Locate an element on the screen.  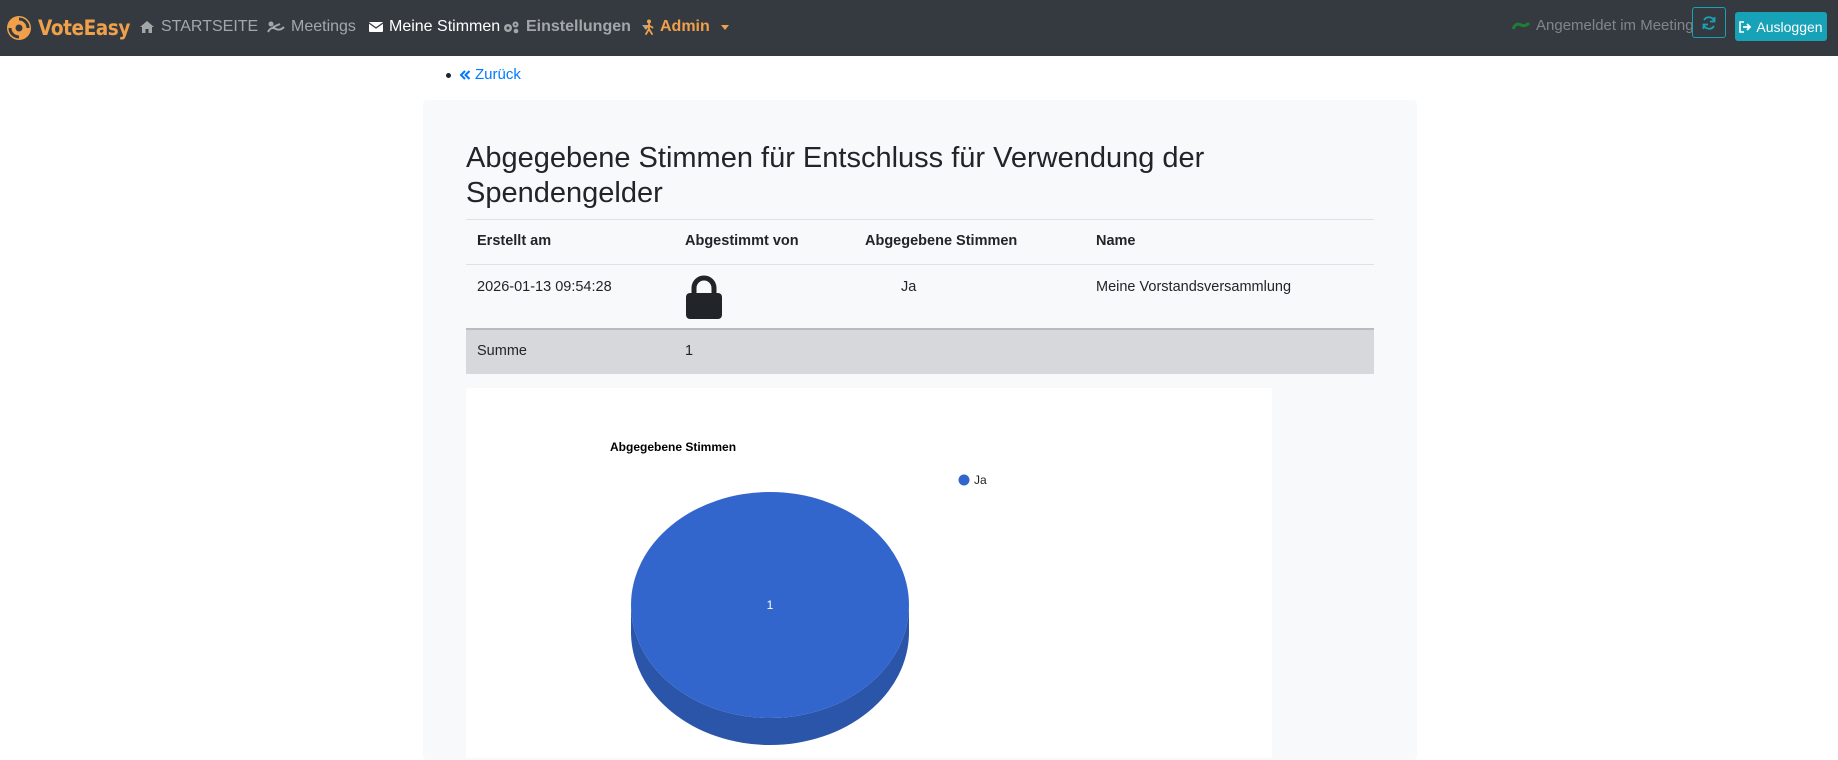
pie-chart-svg: Abgegebene Stimmen 1 Ja is located at coordinates (798, 592).